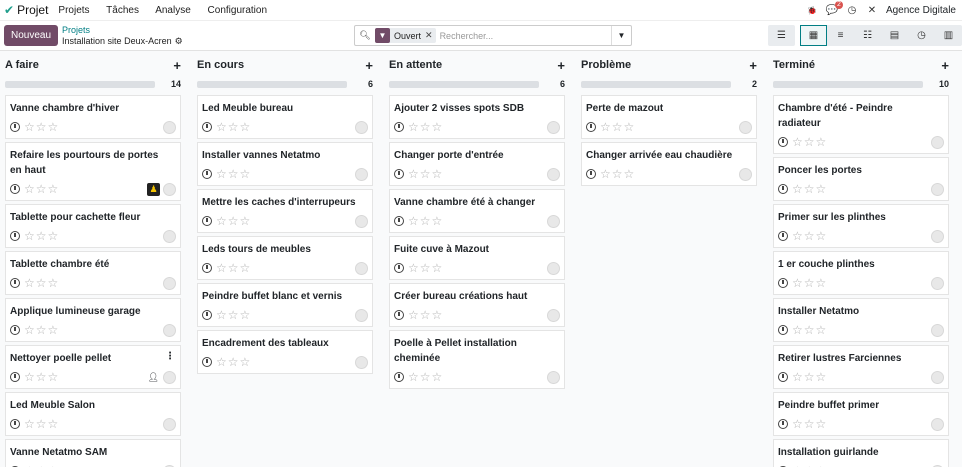  What do you see at coordinates (220, 65) in the screenshot?
I see `column-title: En cours` at bounding box center [220, 65].